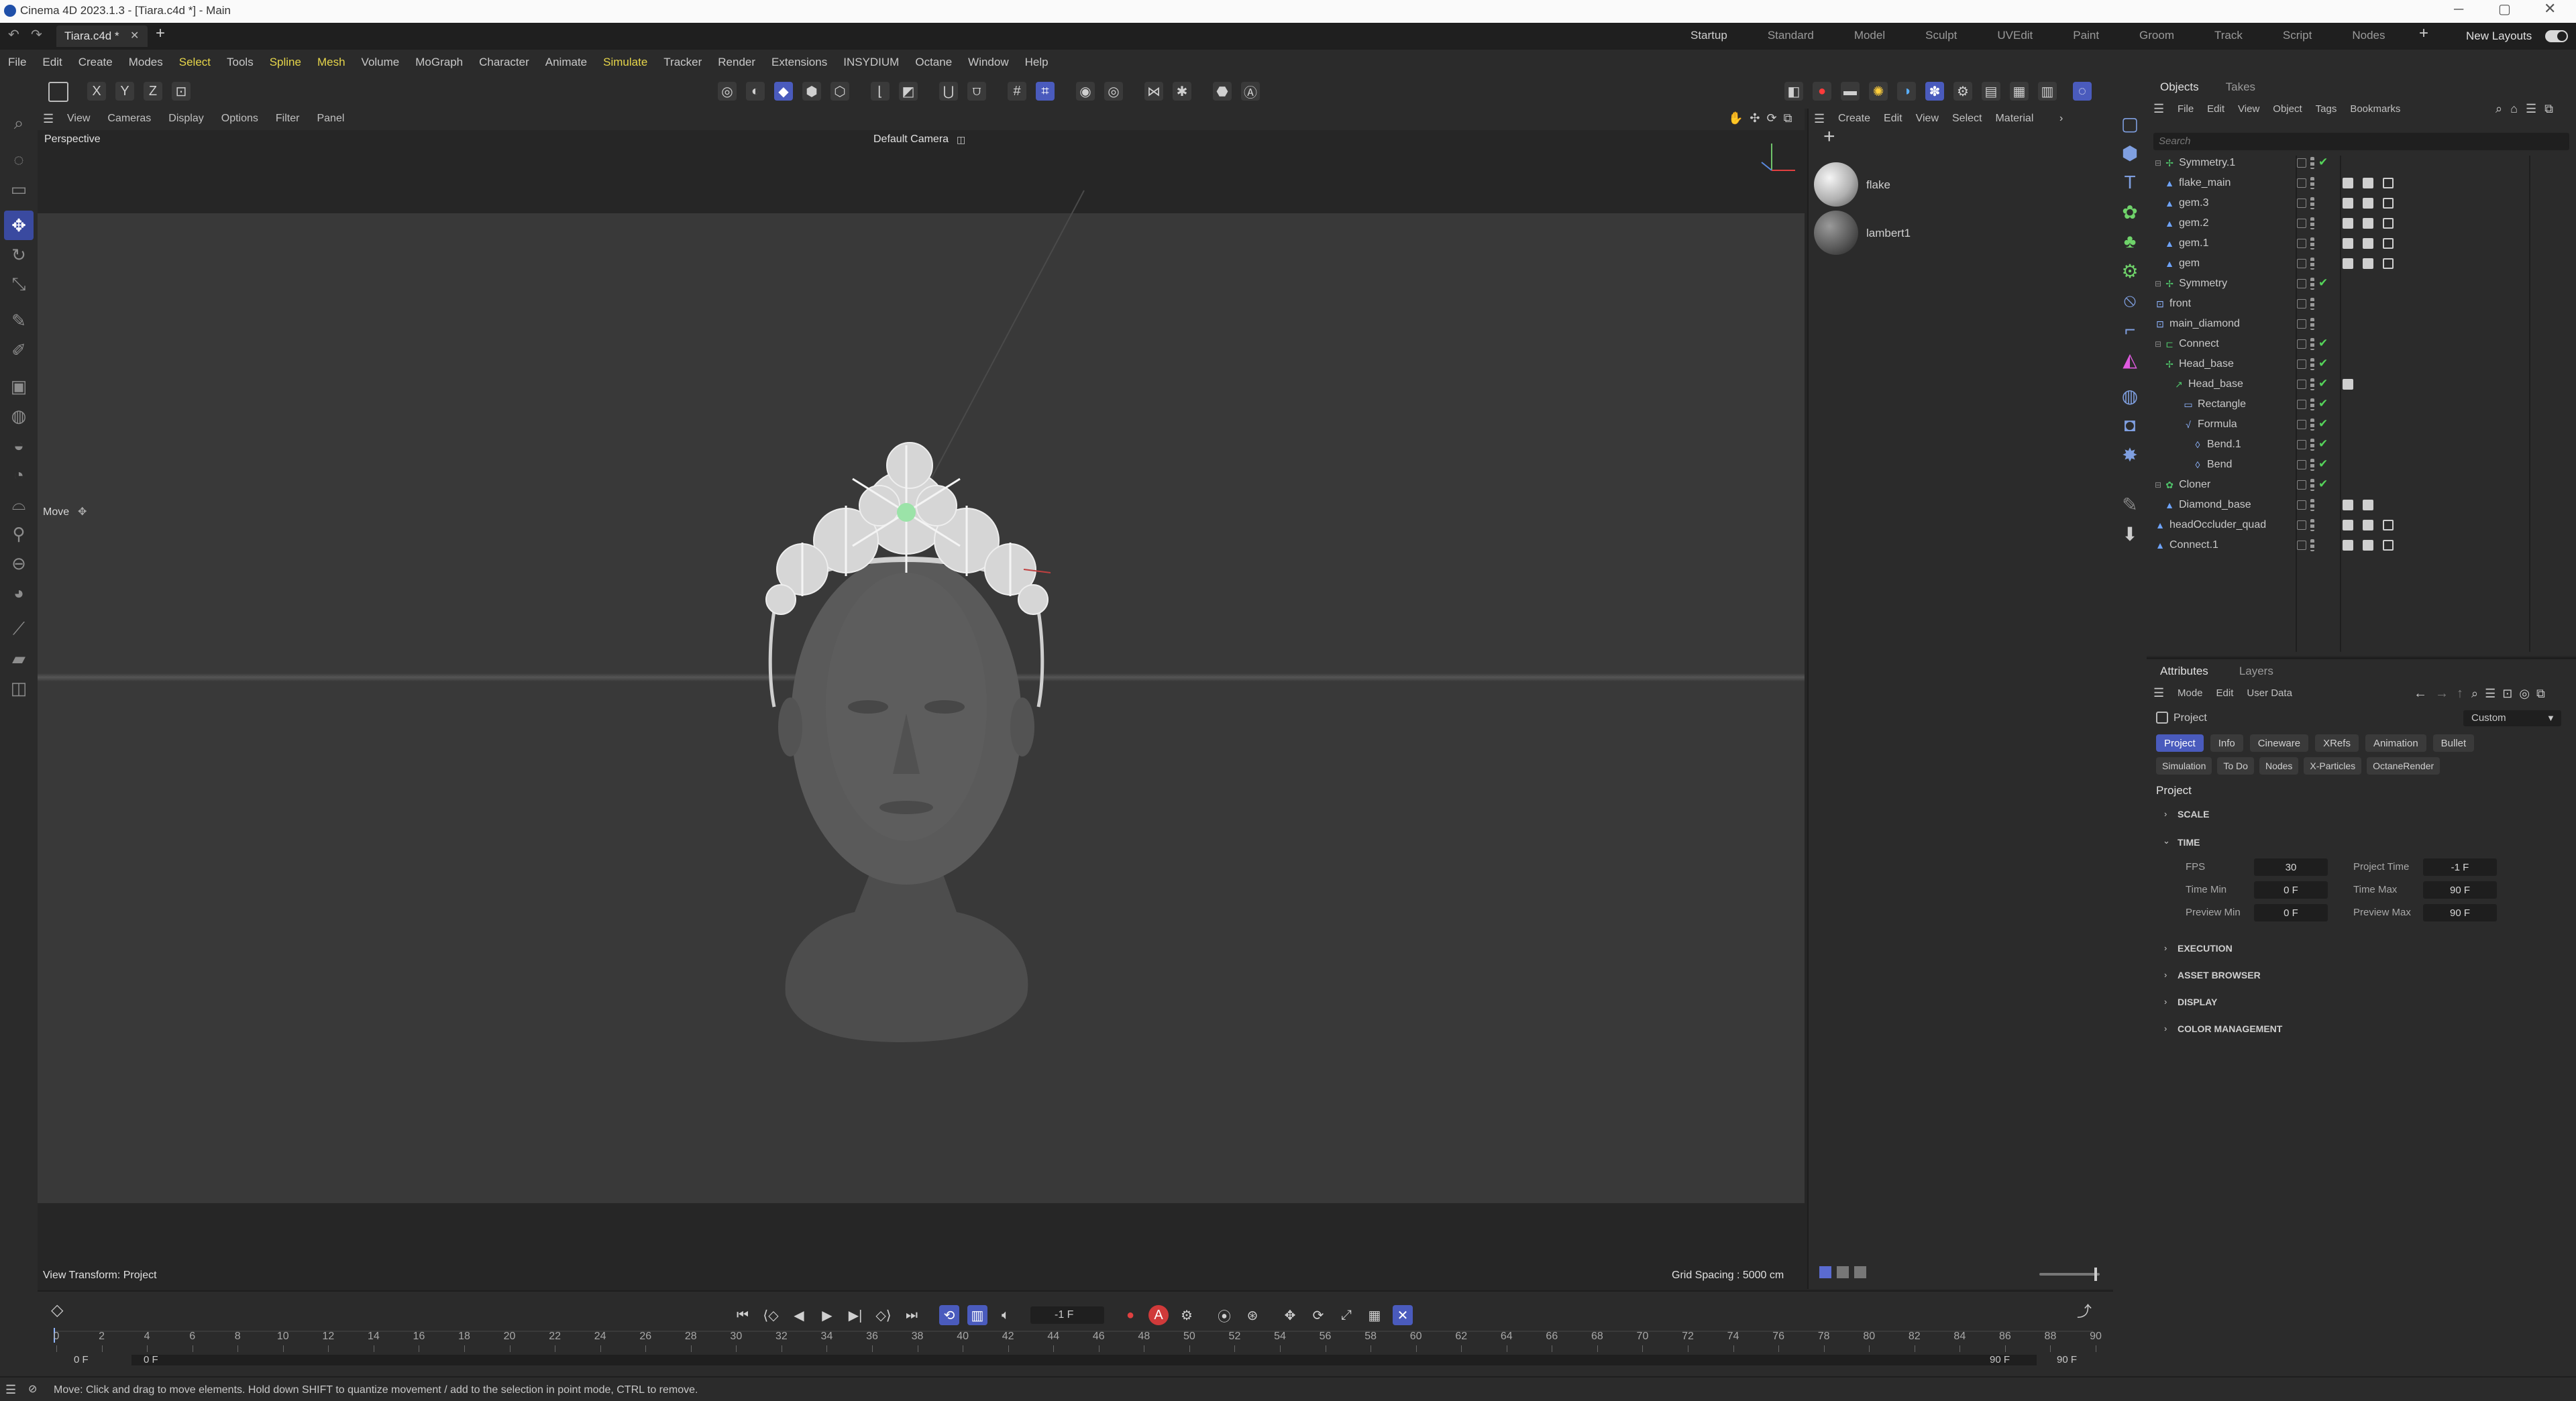  Describe the element at coordinates (1735, 118) in the screenshot. I see `pan-icon: ✋` at that location.